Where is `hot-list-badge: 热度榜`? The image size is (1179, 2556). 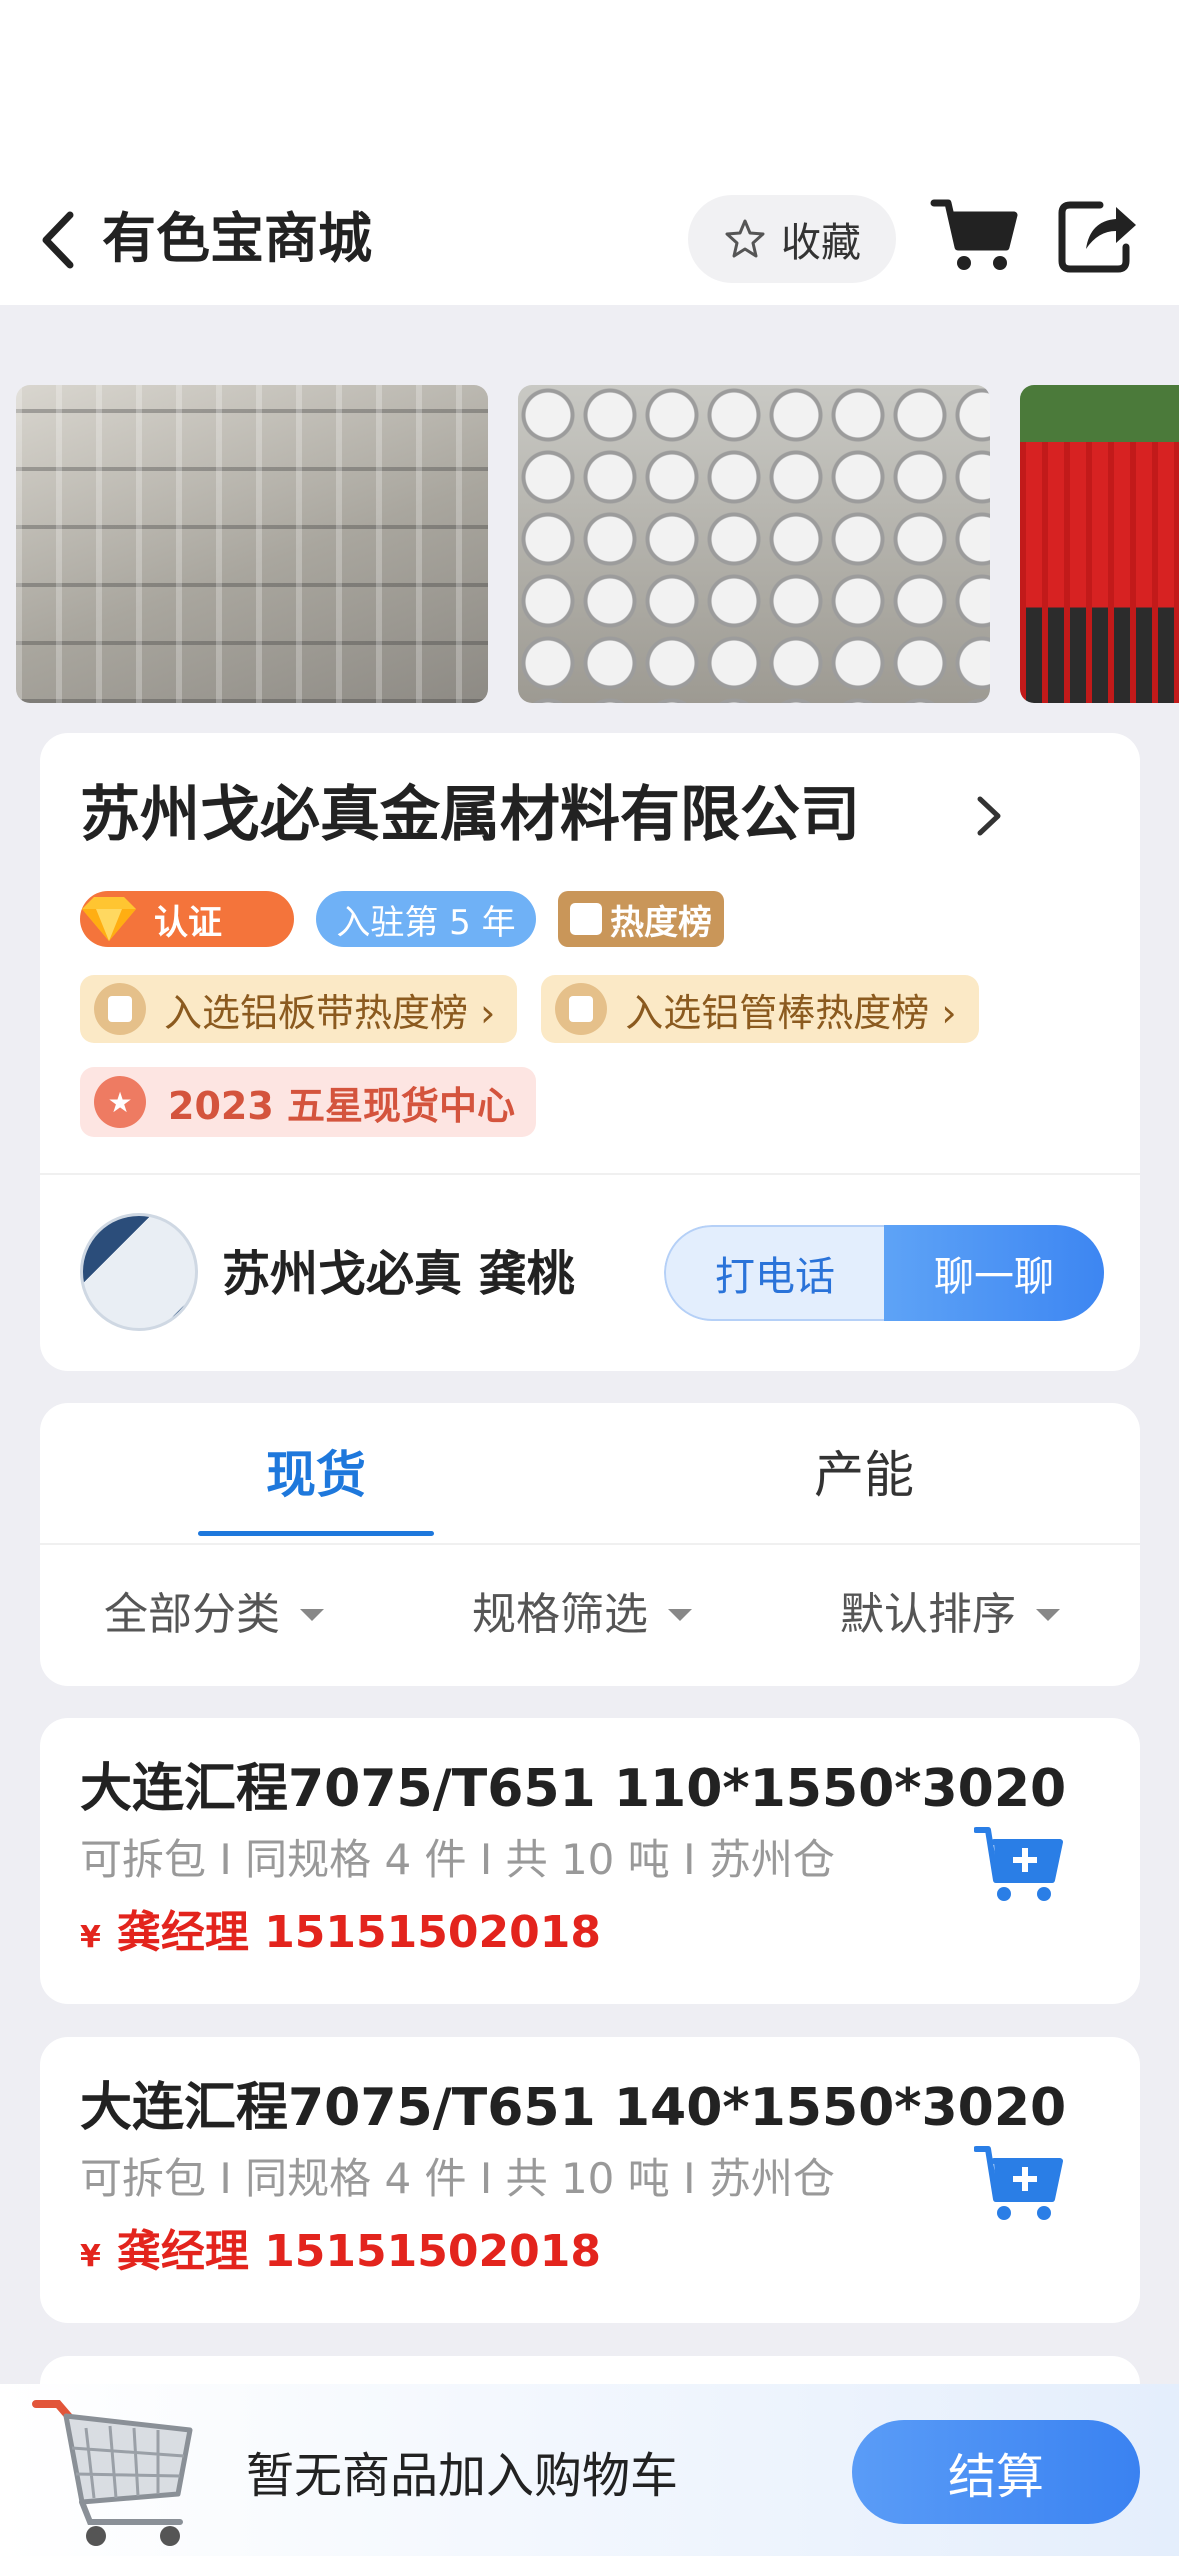
hot-list-badge: 热度榜 is located at coordinates (641, 919).